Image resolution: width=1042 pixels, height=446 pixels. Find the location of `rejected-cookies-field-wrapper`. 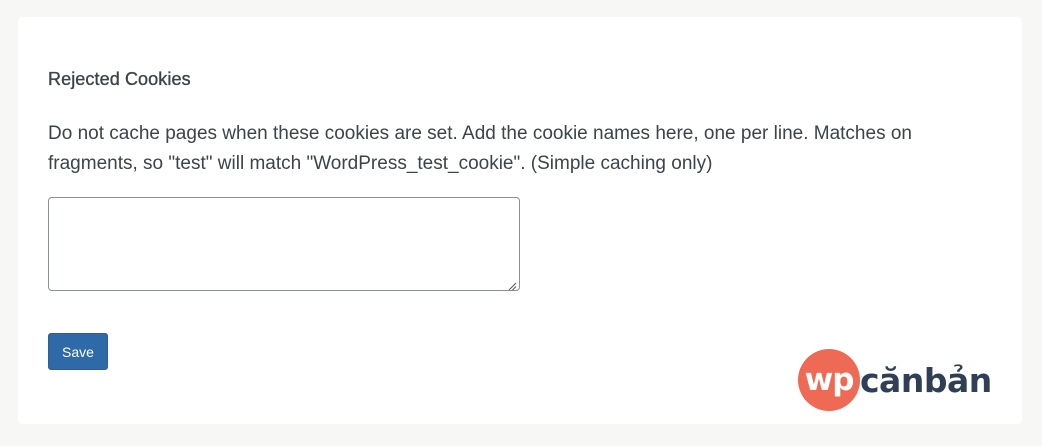

rejected-cookies-field-wrapper is located at coordinates (284, 244).